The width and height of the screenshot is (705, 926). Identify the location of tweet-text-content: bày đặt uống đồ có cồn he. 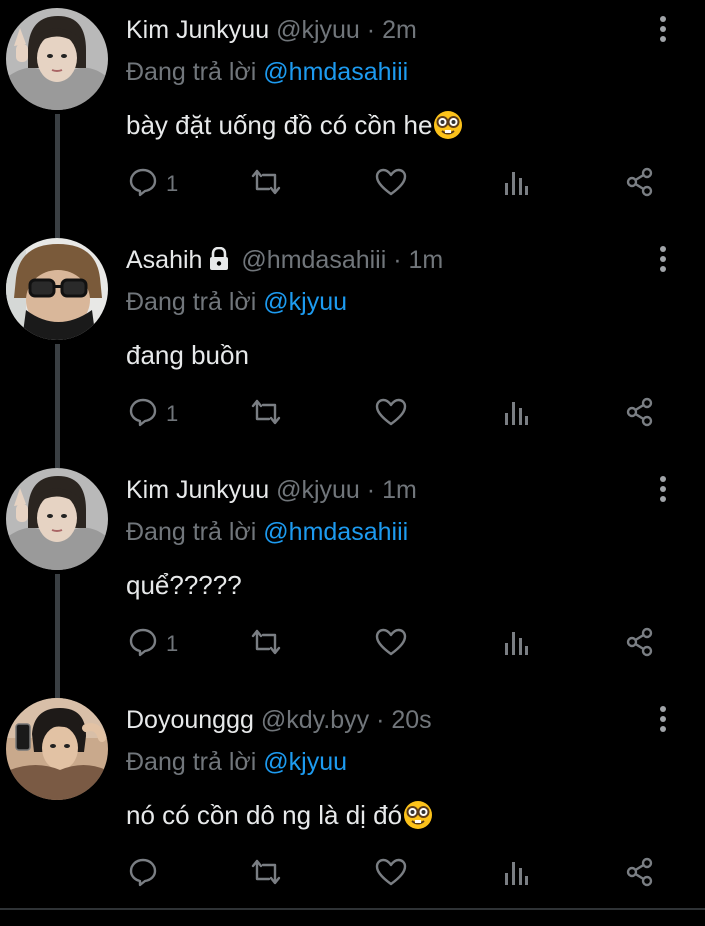
(279, 125).